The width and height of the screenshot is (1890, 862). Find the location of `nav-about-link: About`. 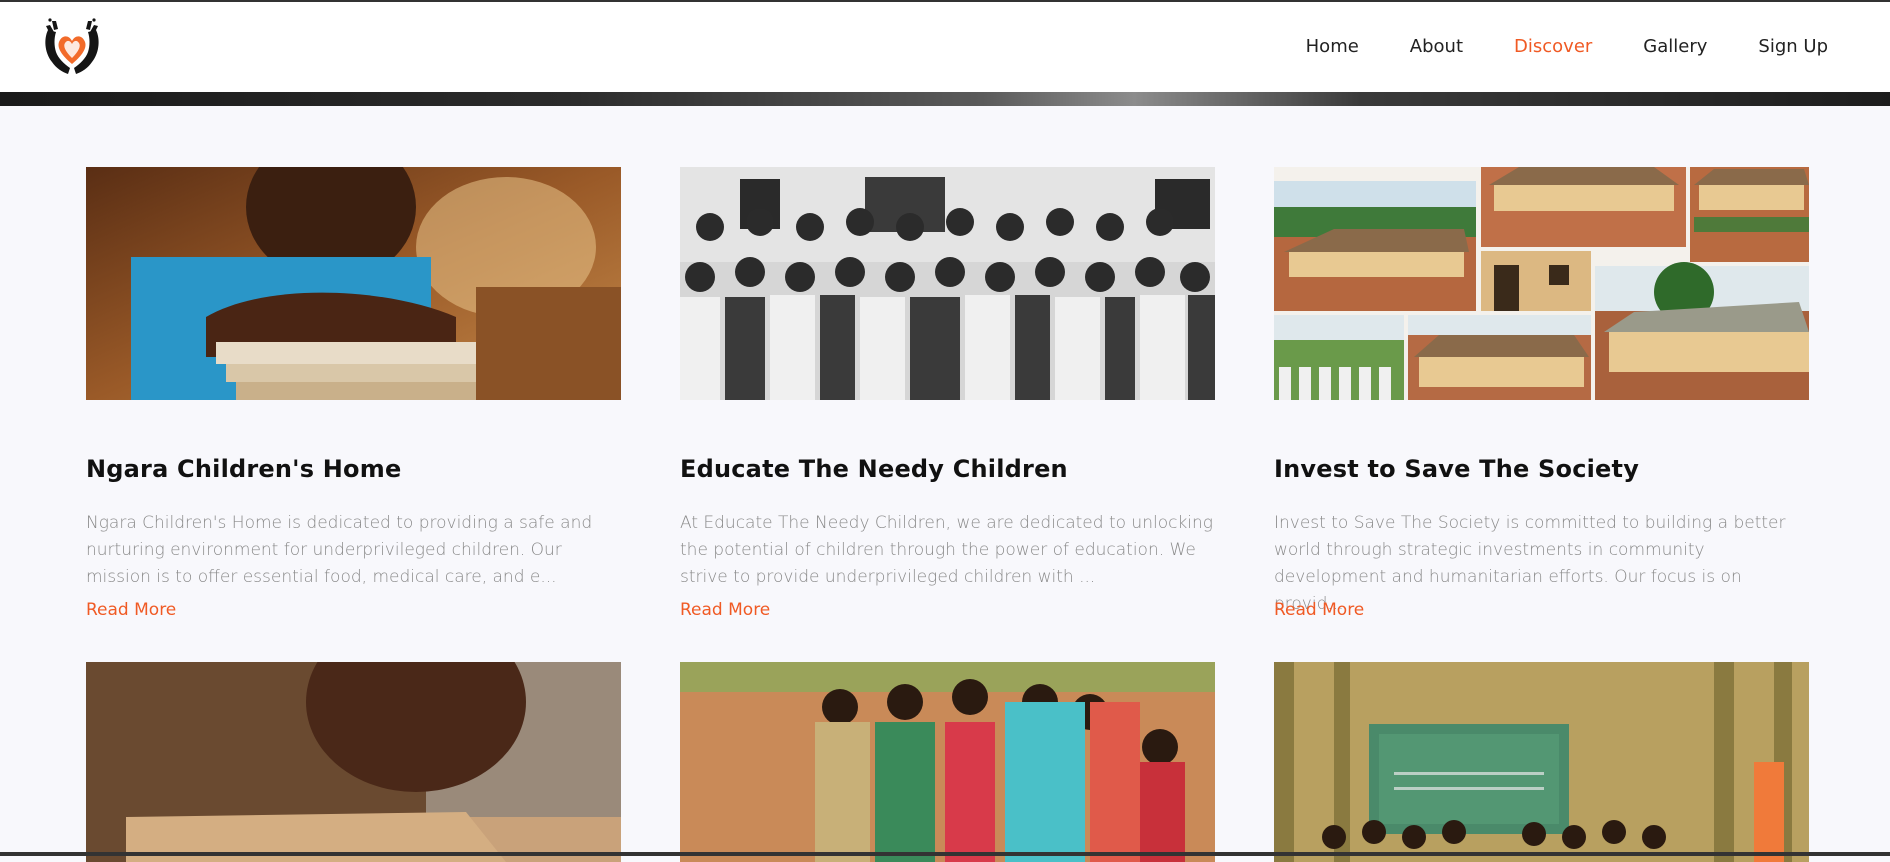

nav-about-link: About is located at coordinates (1436, 47).